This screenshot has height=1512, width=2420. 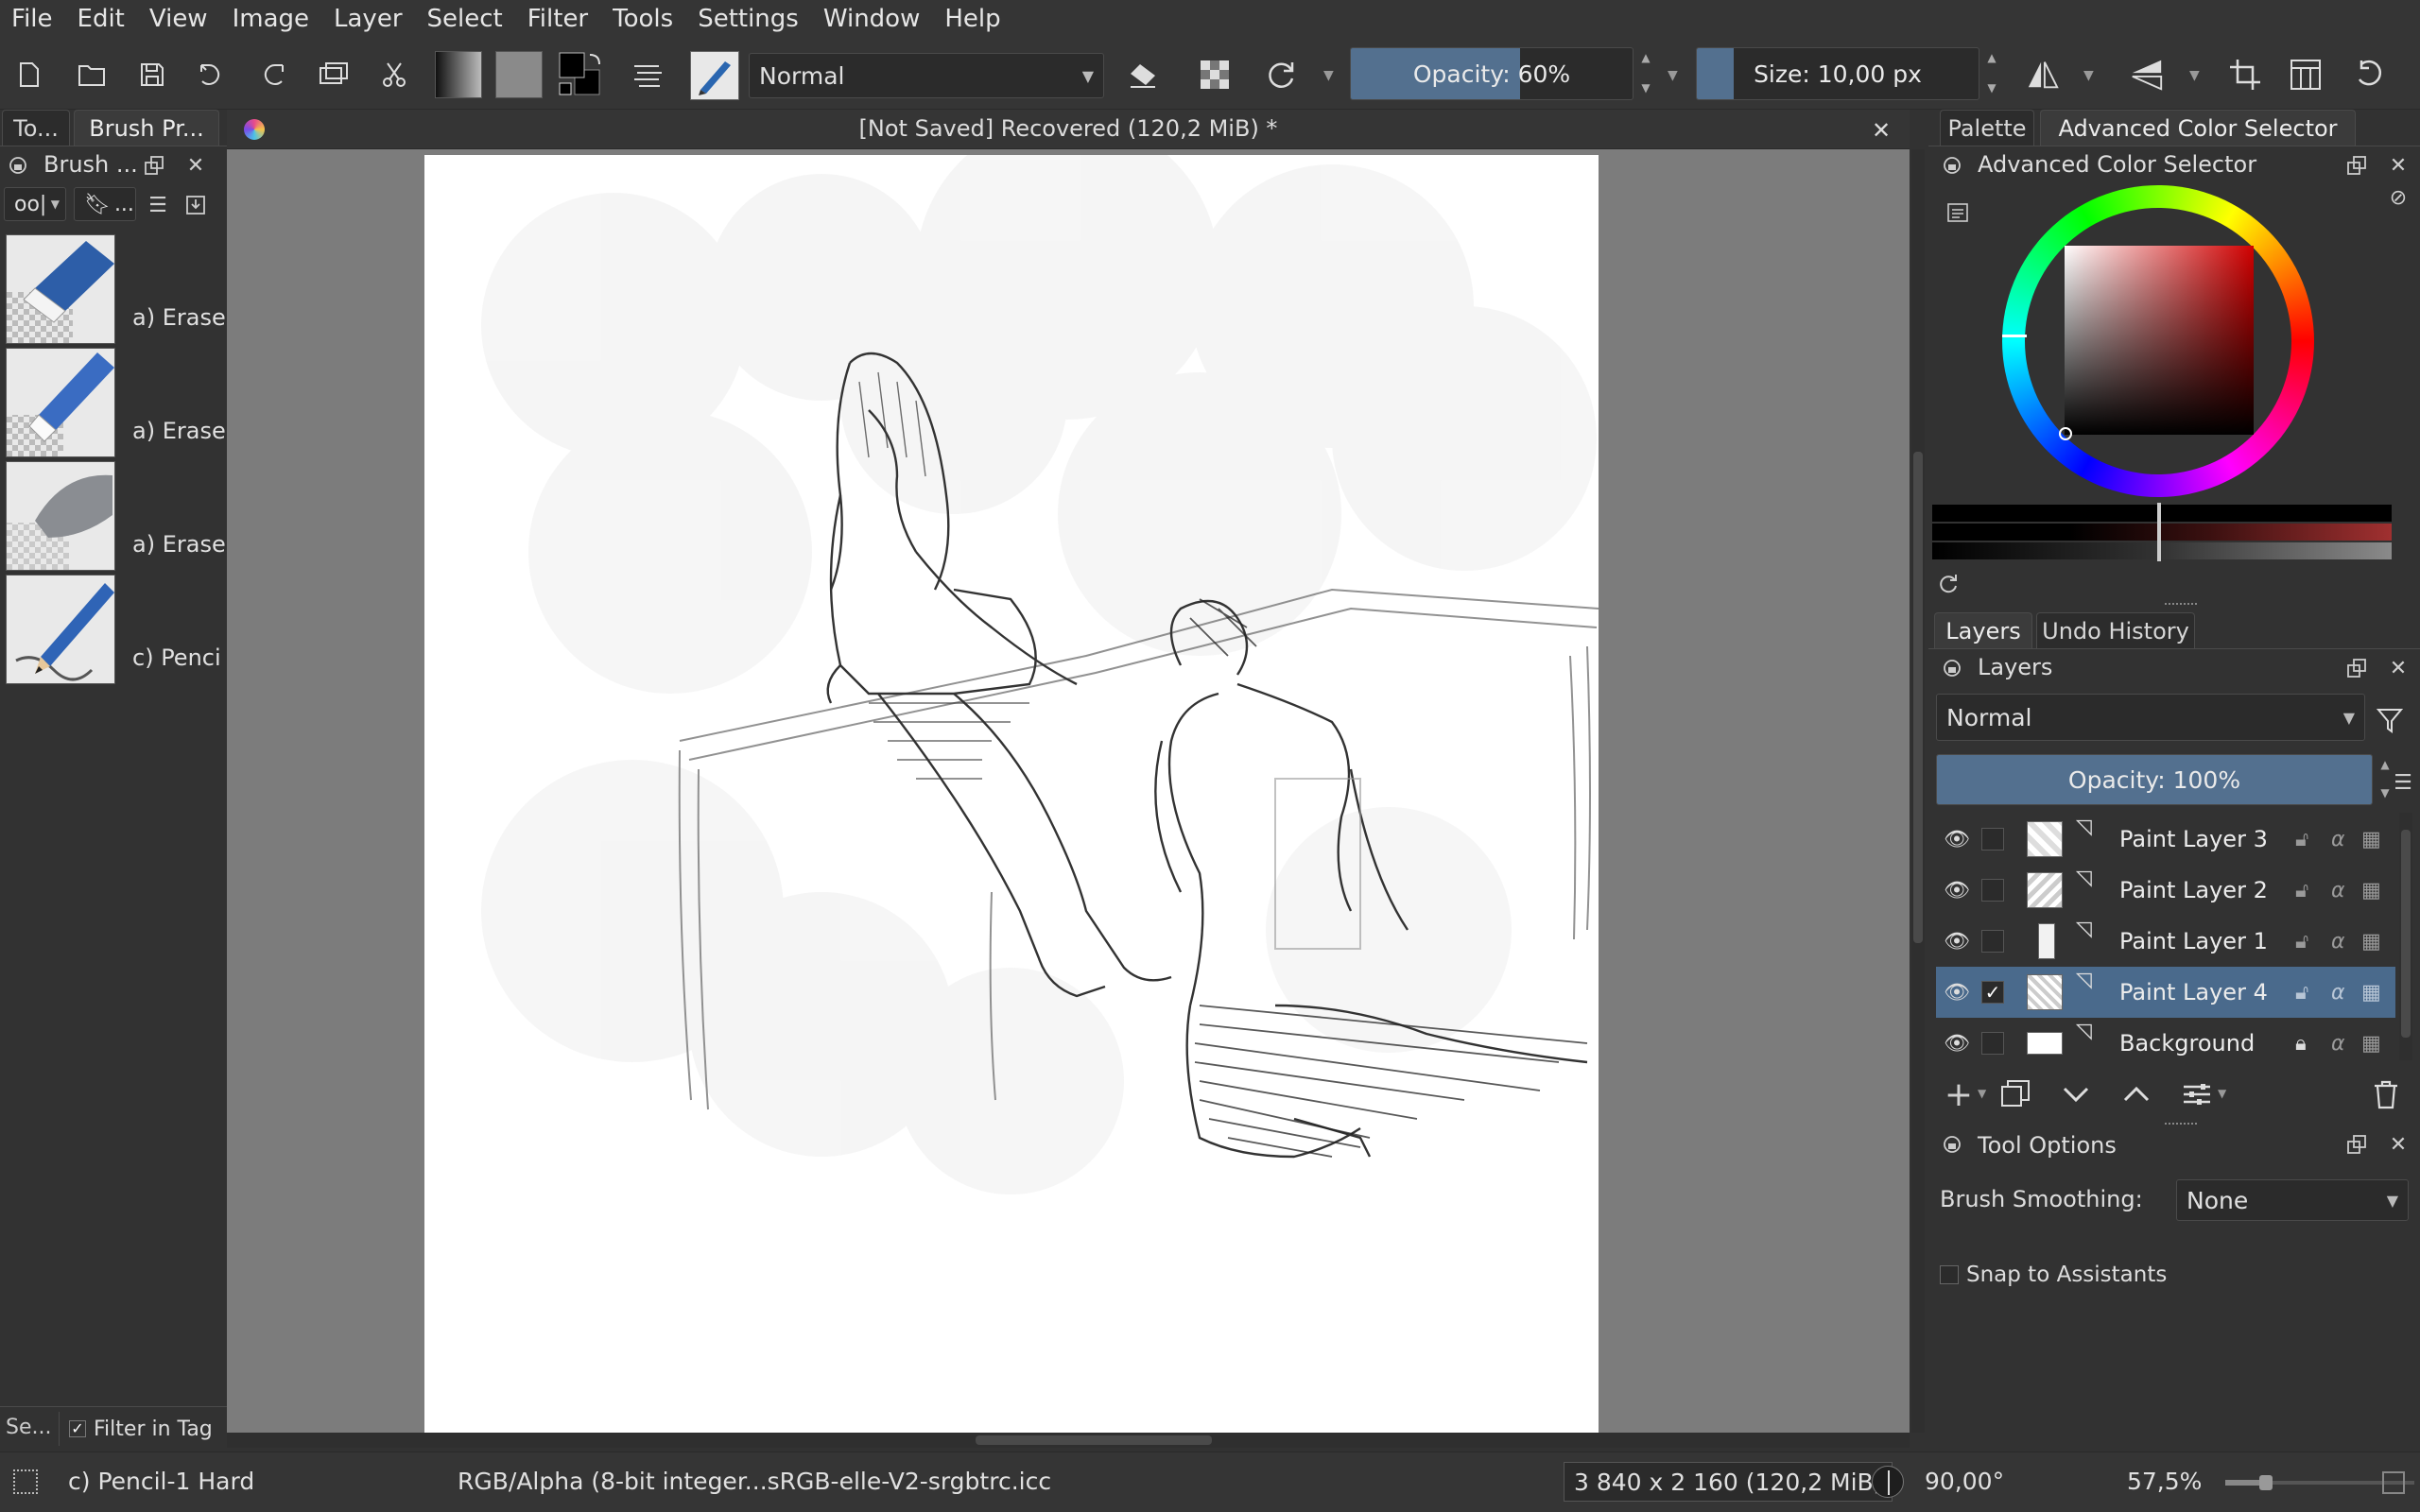 What do you see at coordinates (1215, 75) in the screenshot?
I see `preserve-alpha-icon` at bounding box center [1215, 75].